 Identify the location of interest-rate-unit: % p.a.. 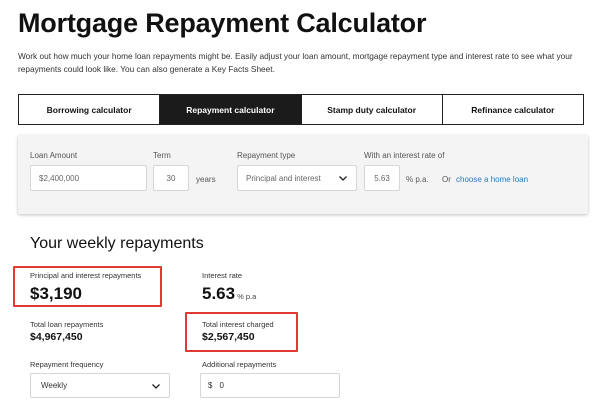
(417, 179).